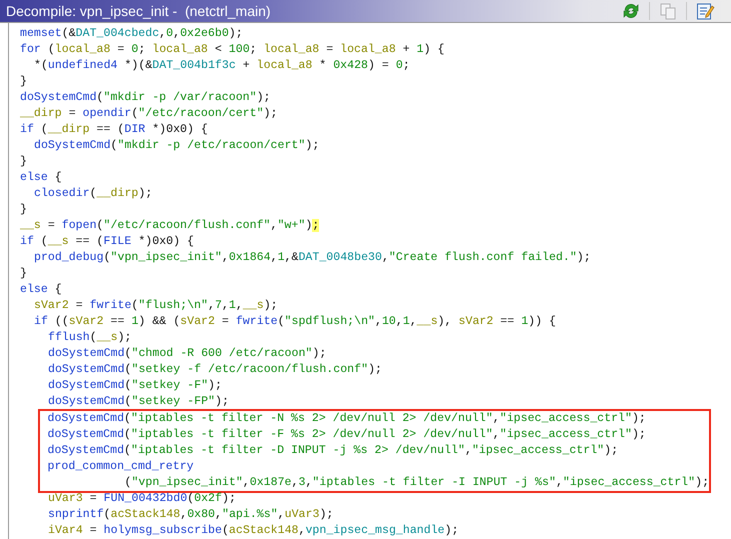 Image resolution: width=731 pixels, height=539 pixels. I want to click on code-line: snprintf(acStack148,0x80,"api.%s",uVar3);, so click(191, 515).